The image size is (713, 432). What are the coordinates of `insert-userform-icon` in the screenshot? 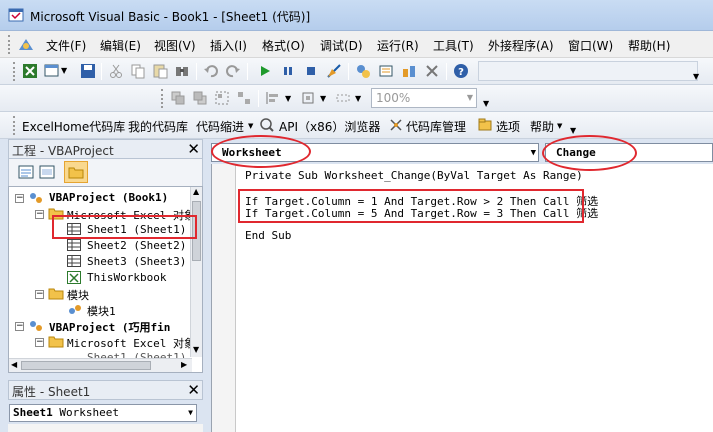 It's located at (52, 71).